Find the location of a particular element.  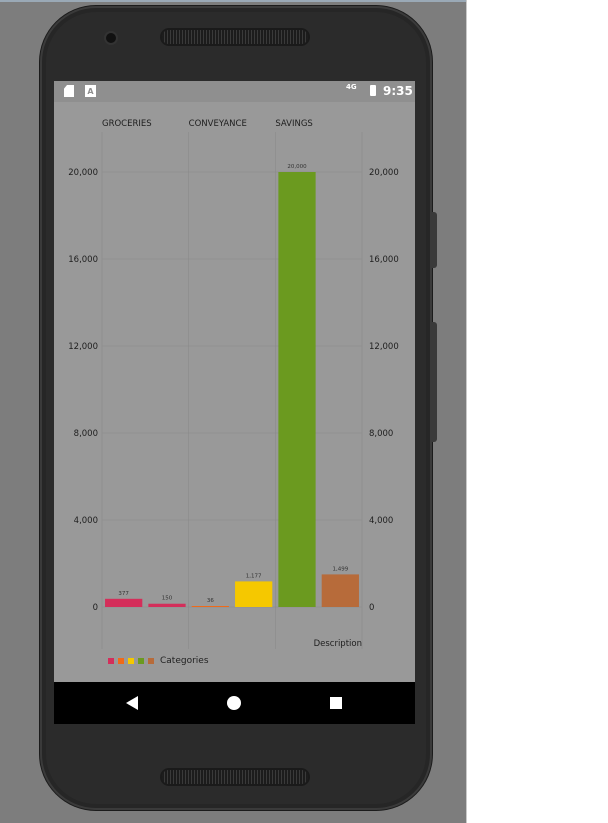

x-axis-label: Description is located at coordinates (338, 644).